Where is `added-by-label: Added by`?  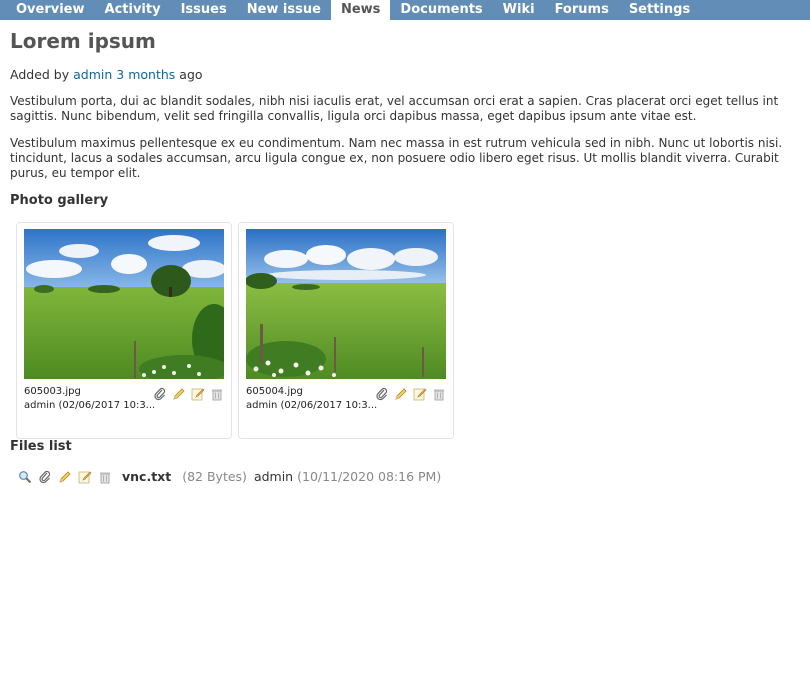 added-by-label: Added by is located at coordinates (40, 74).